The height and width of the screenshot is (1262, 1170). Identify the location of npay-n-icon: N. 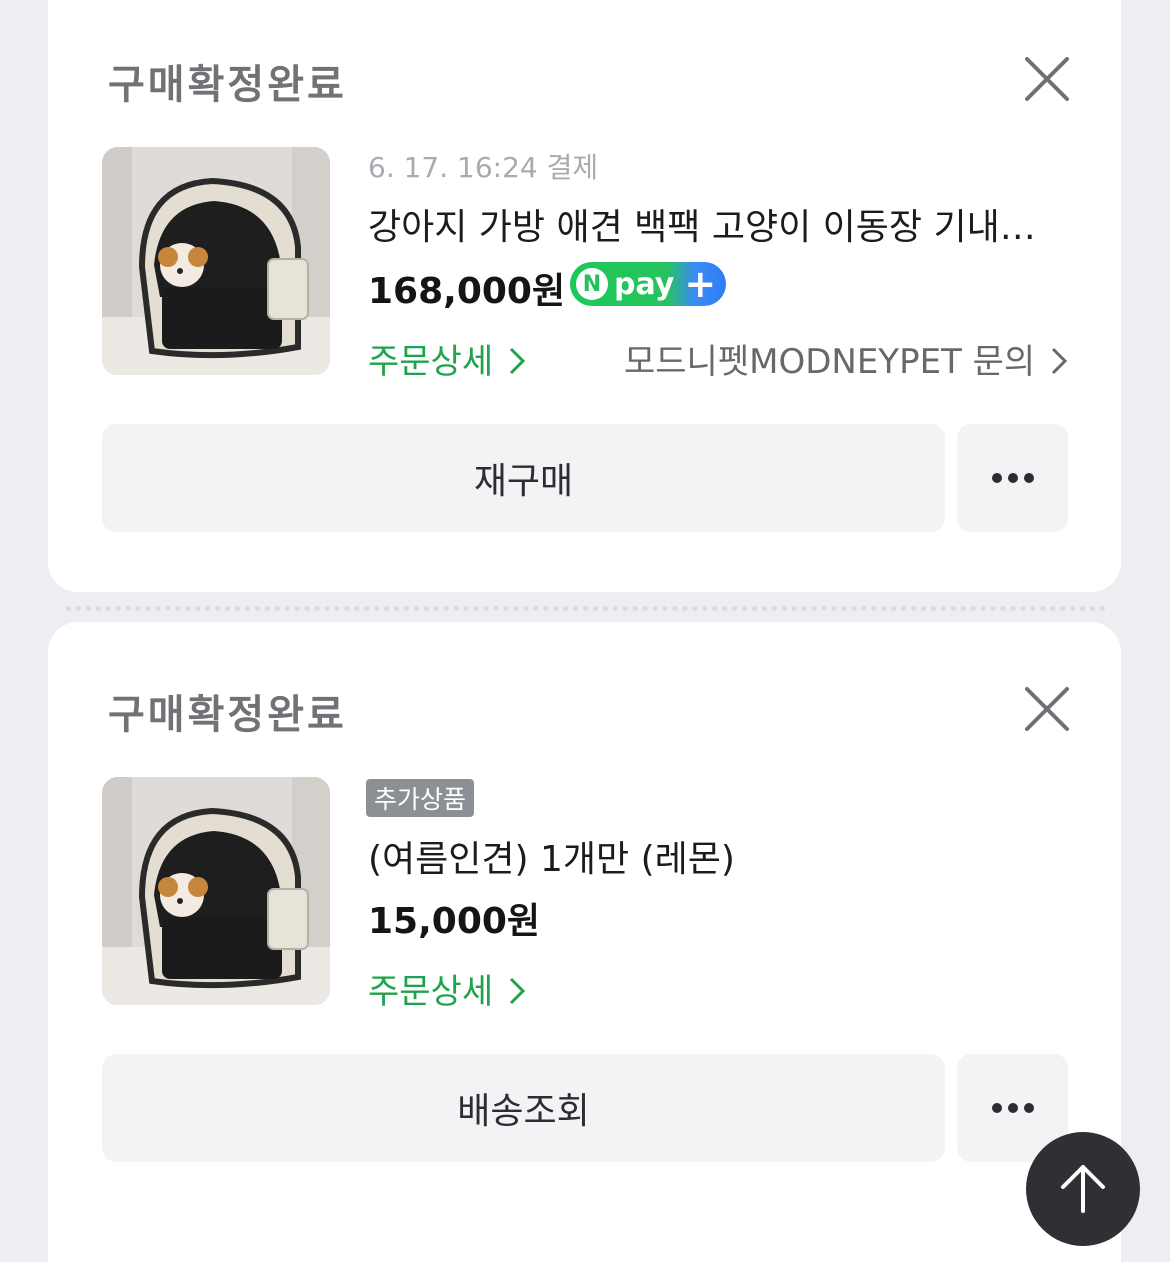
(592, 284).